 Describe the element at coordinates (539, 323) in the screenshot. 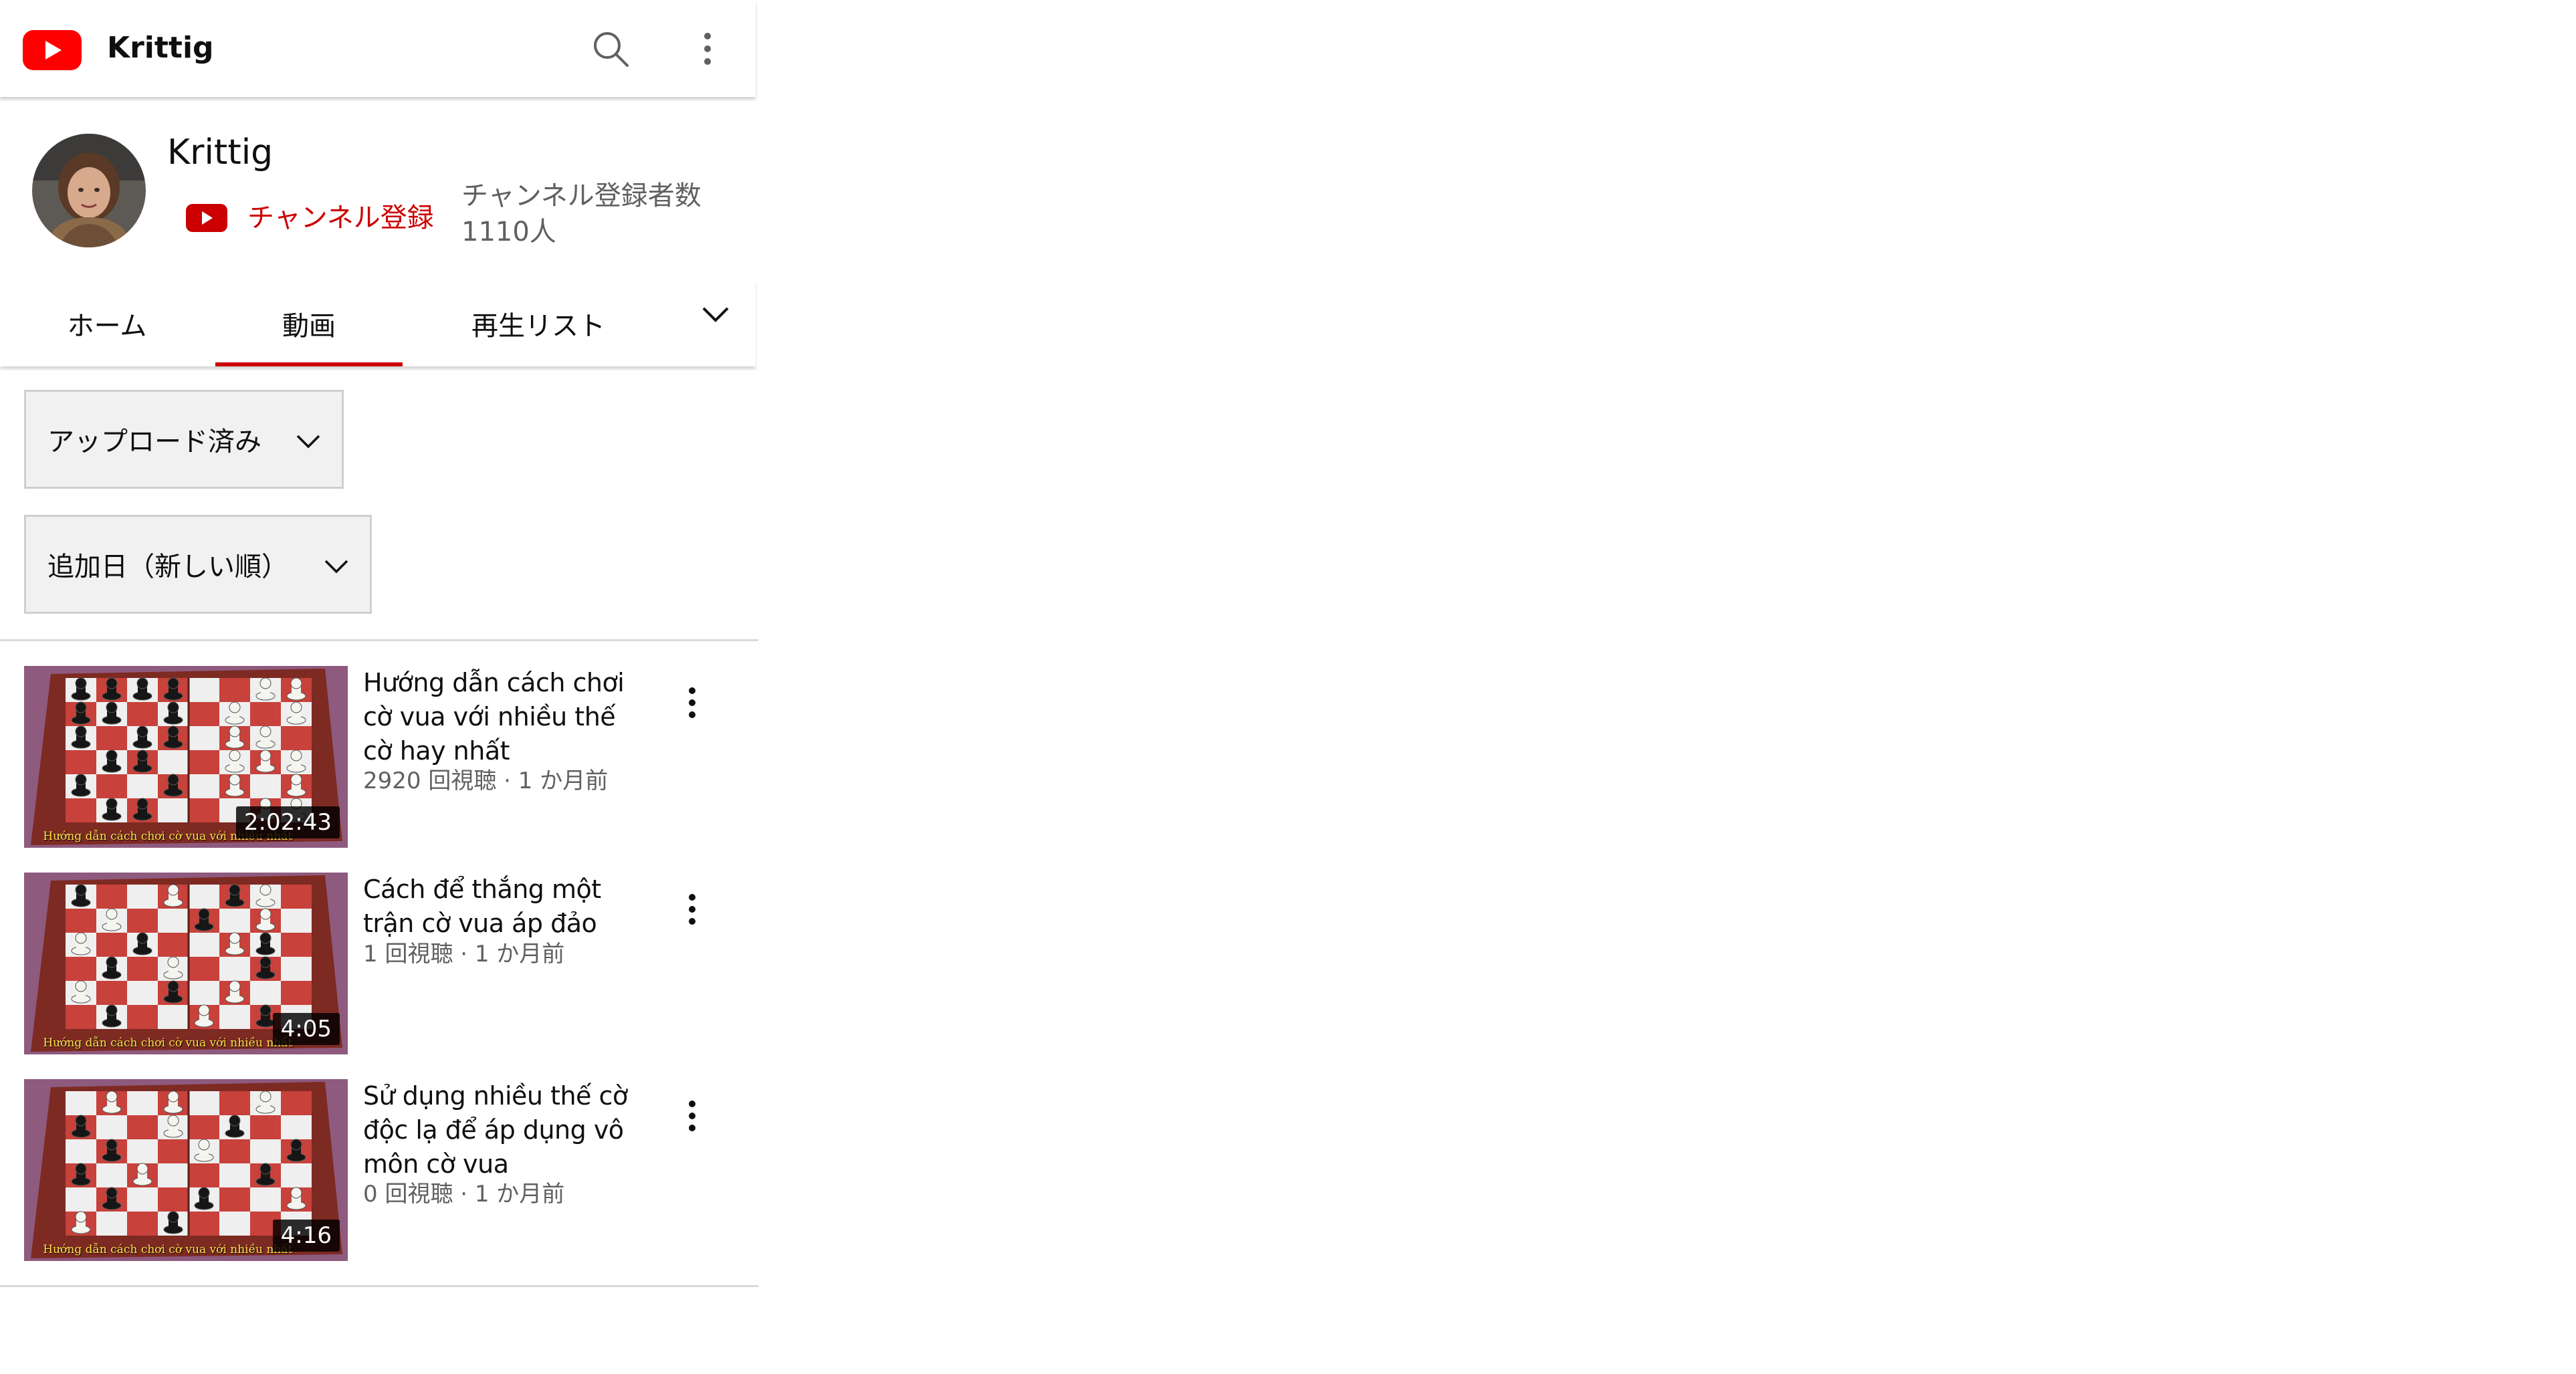

I see `tab-playlists: 再生リスト` at that location.